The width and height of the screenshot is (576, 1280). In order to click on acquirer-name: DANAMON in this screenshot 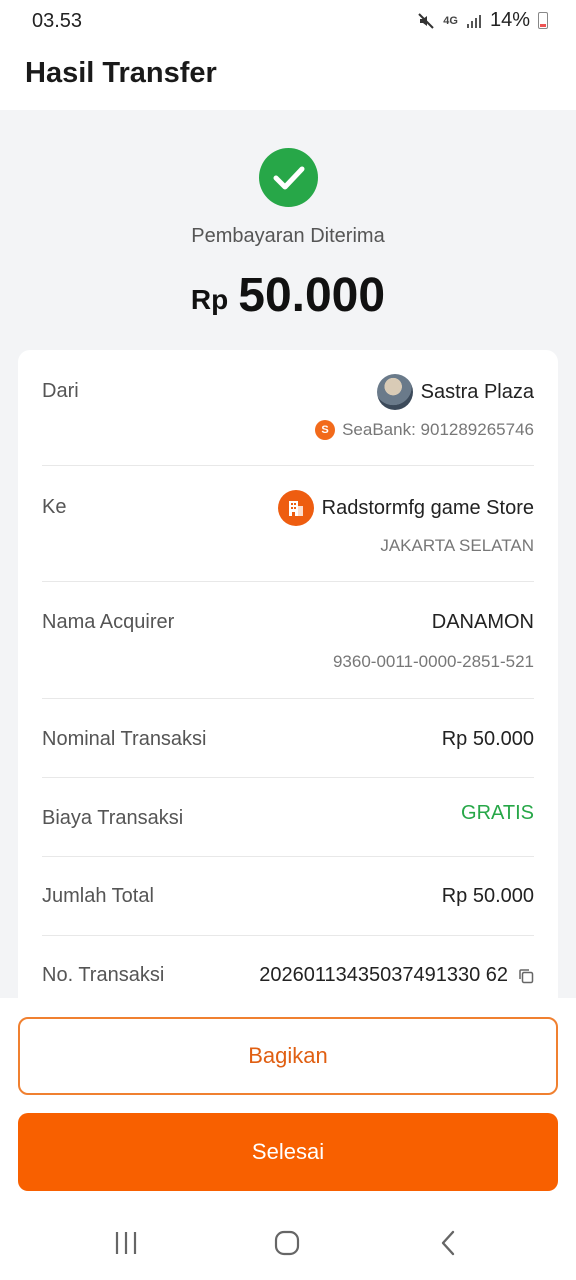, I will do `click(482, 622)`.